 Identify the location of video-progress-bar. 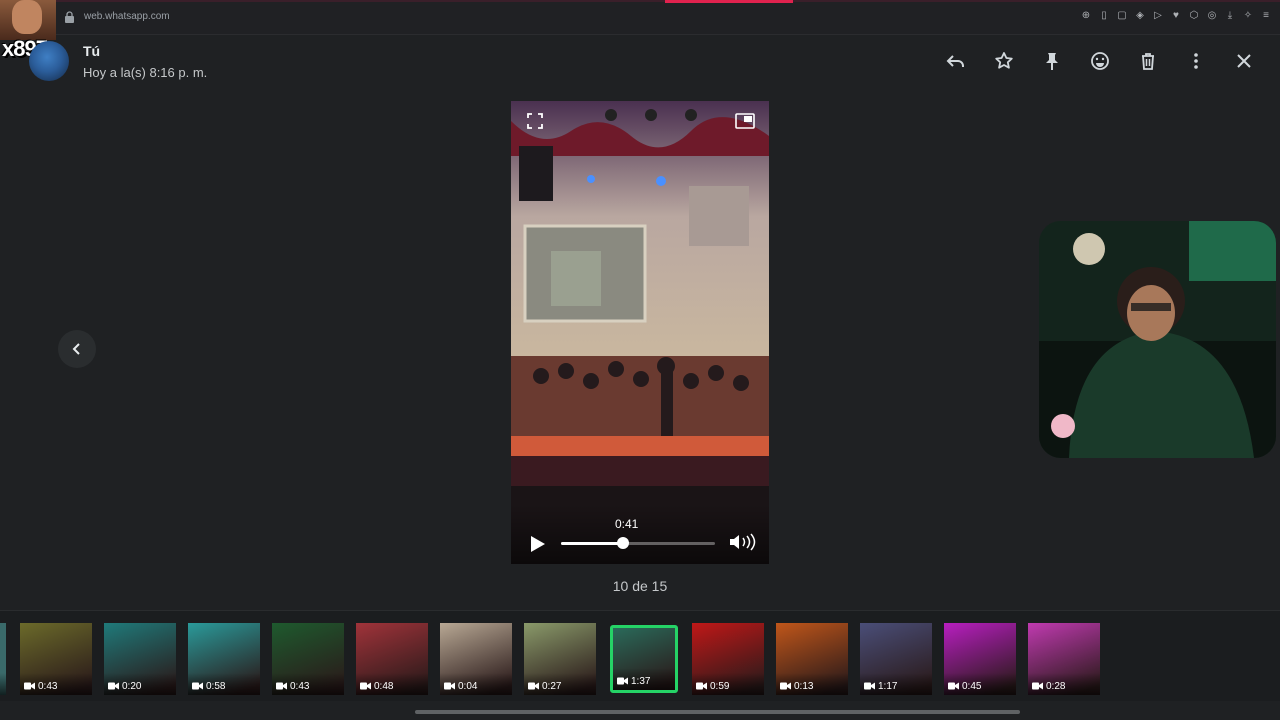
(638, 543).